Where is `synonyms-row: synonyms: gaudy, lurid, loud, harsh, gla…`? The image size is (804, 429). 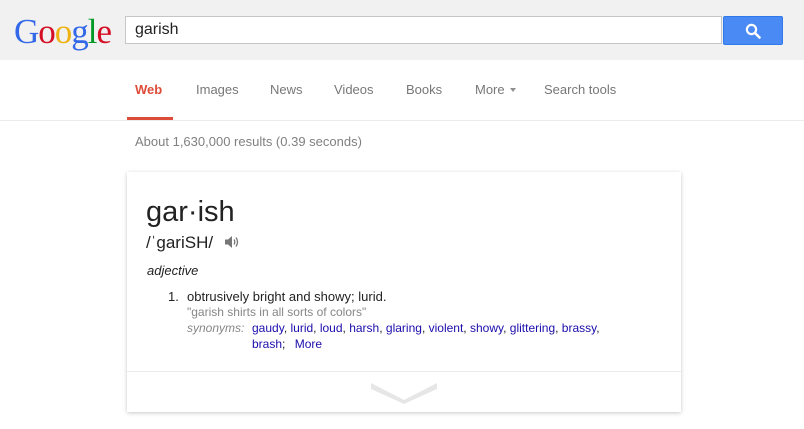 synonyms-row: synonyms: gaudy, lurid, loud, harsh, gla… is located at coordinates (393, 335).